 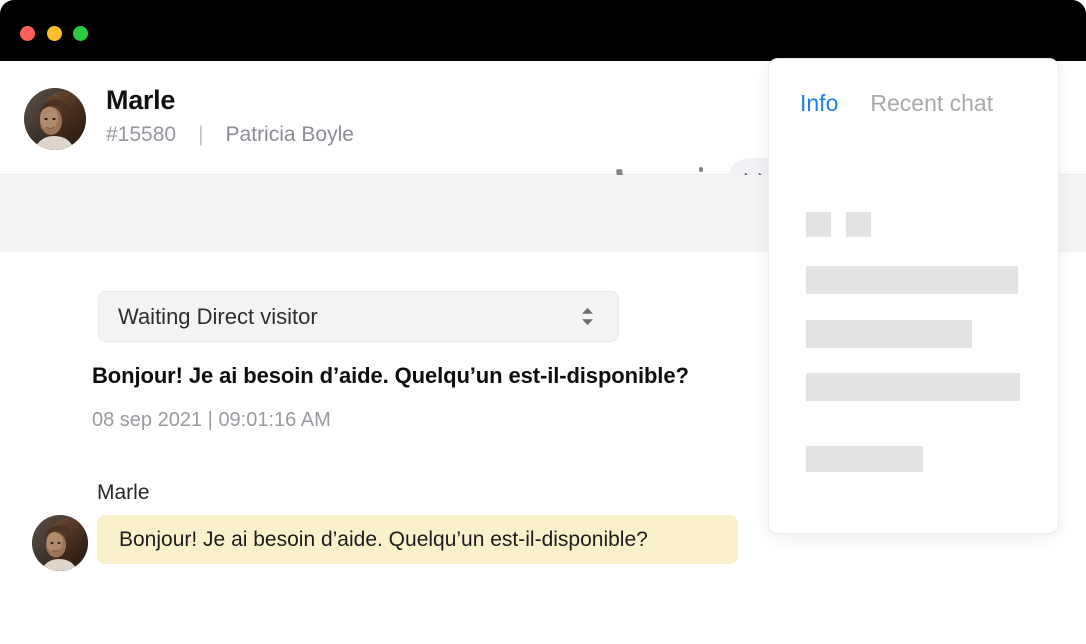 What do you see at coordinates (274, 420) in the screenshot?
I see `message-time: 09:01:16 AM` at bounding box center [274, 420].